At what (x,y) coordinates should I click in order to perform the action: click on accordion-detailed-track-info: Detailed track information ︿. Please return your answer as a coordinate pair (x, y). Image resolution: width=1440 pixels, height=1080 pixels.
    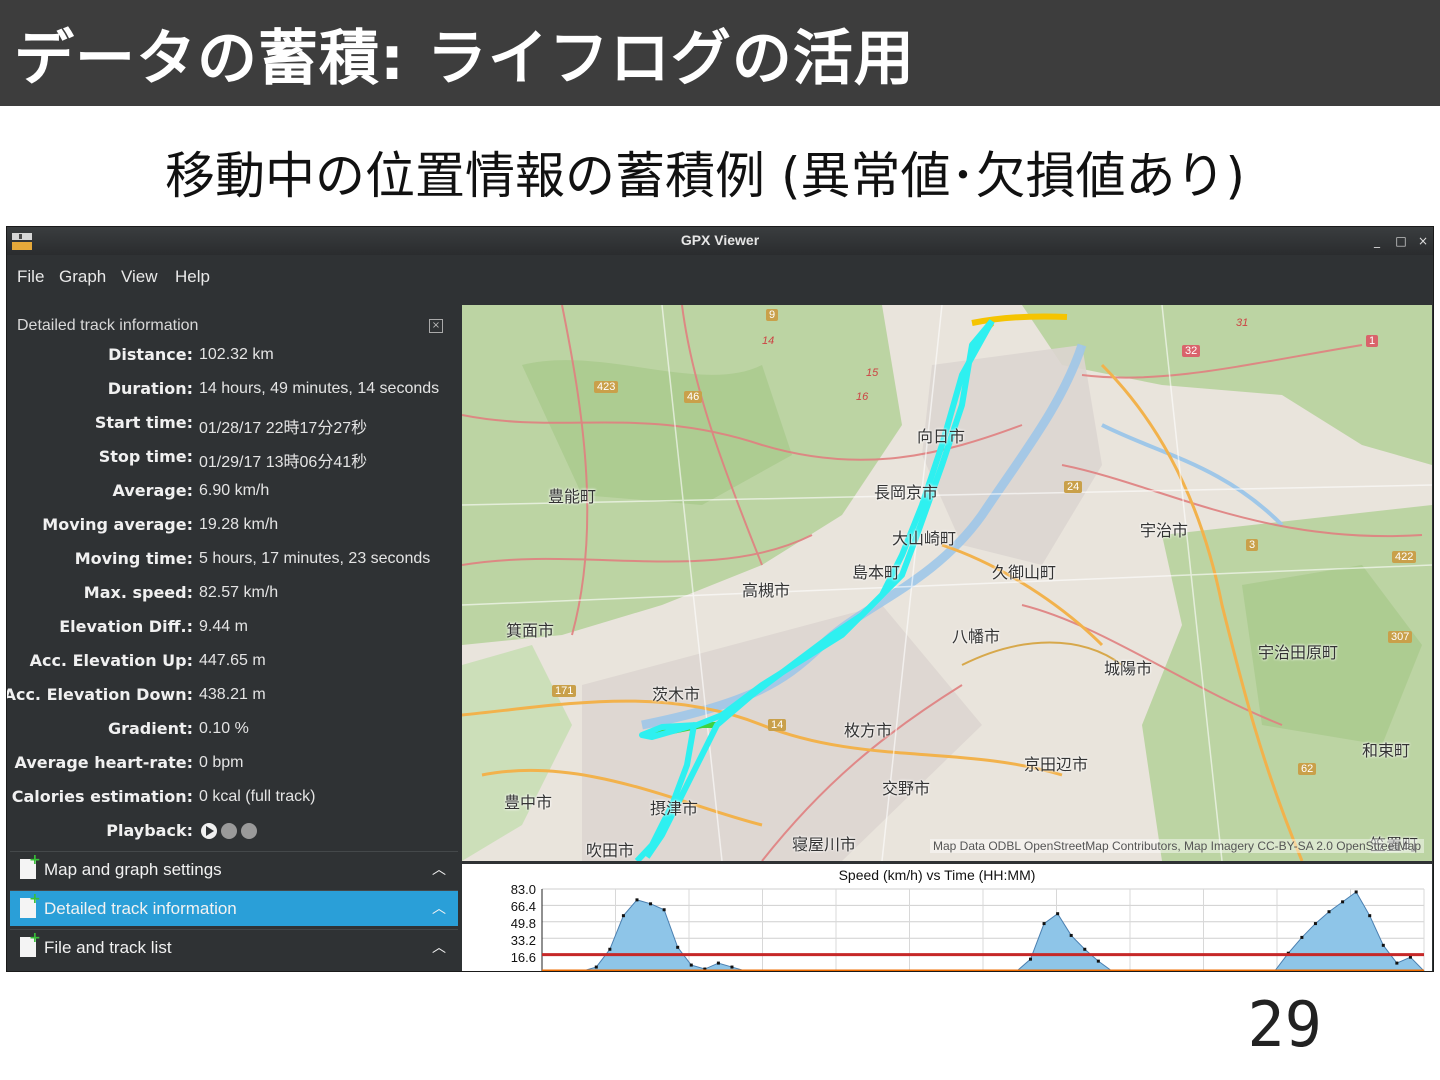
    Looking at the image, I should click on (234, 908).